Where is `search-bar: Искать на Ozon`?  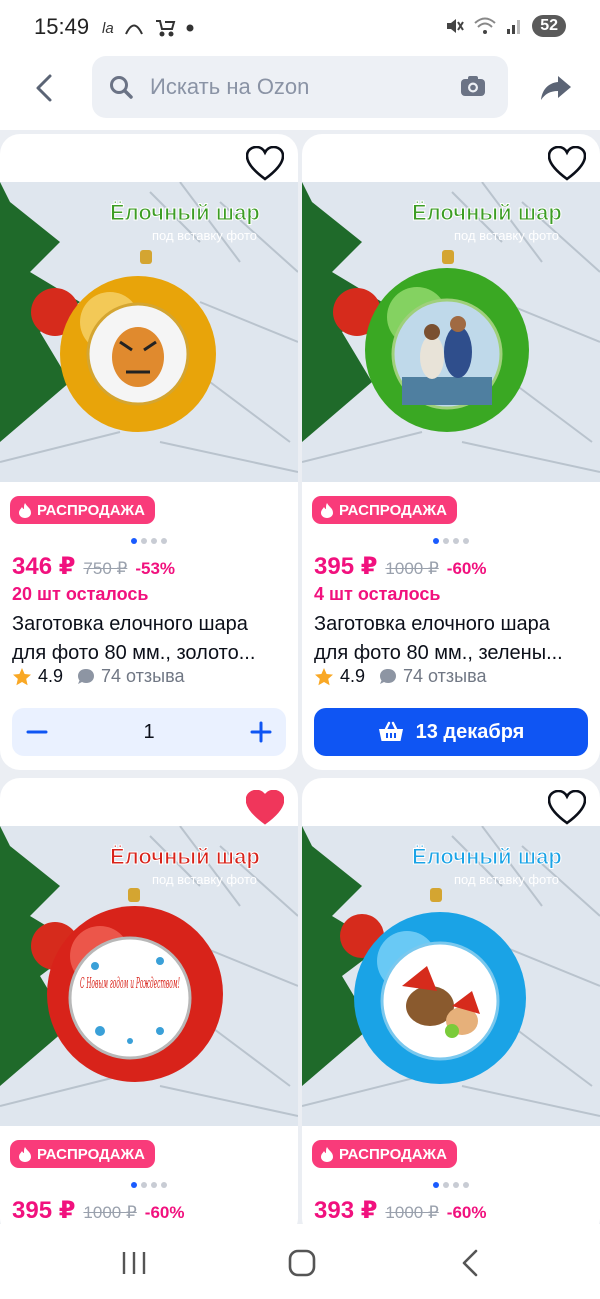 search-bar: Искать на Ozon is located at coordinates (300, 87).